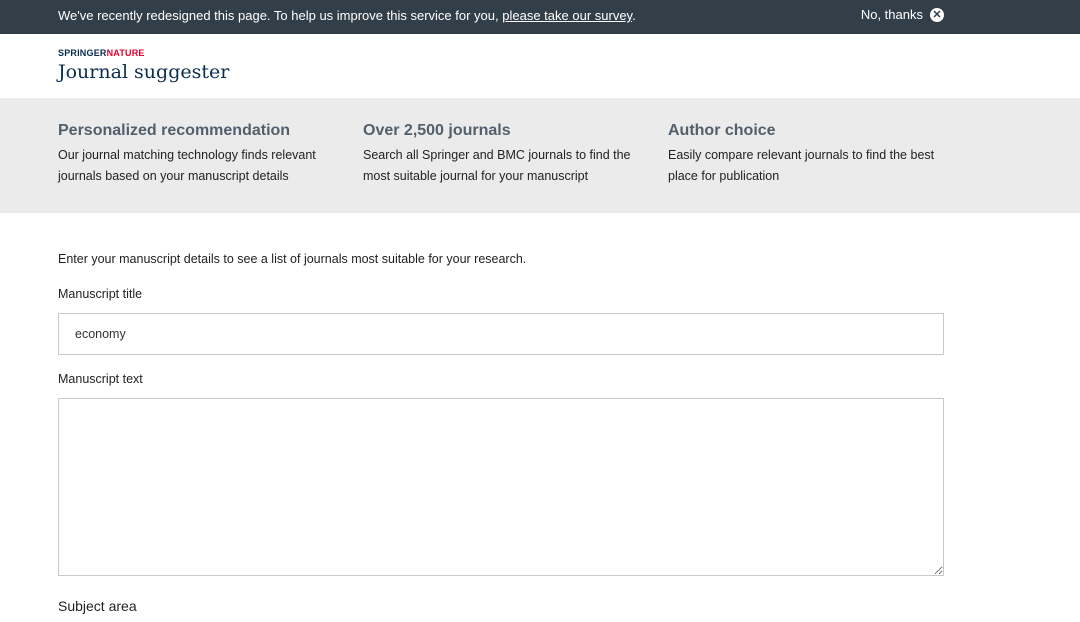  Describe the element at coordinates (567, 15) in the screenshot. I see `survey-link: please take our survey` at that location.